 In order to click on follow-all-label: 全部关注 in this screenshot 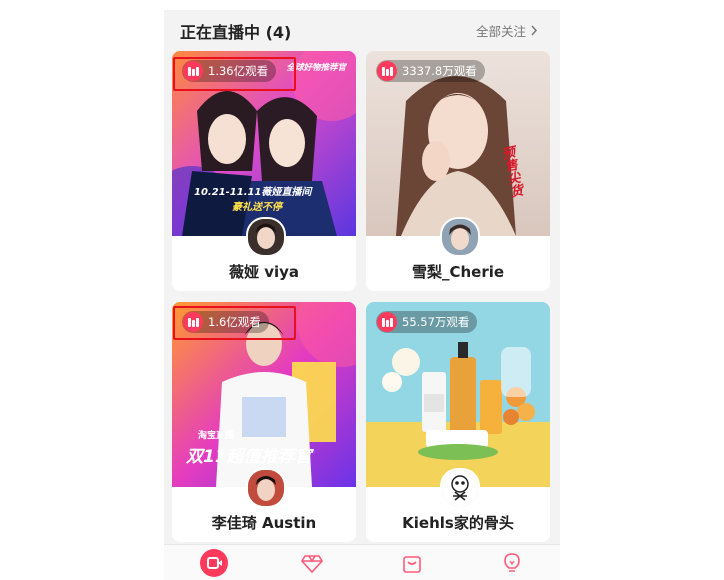, I will do `click(500, 31)`.